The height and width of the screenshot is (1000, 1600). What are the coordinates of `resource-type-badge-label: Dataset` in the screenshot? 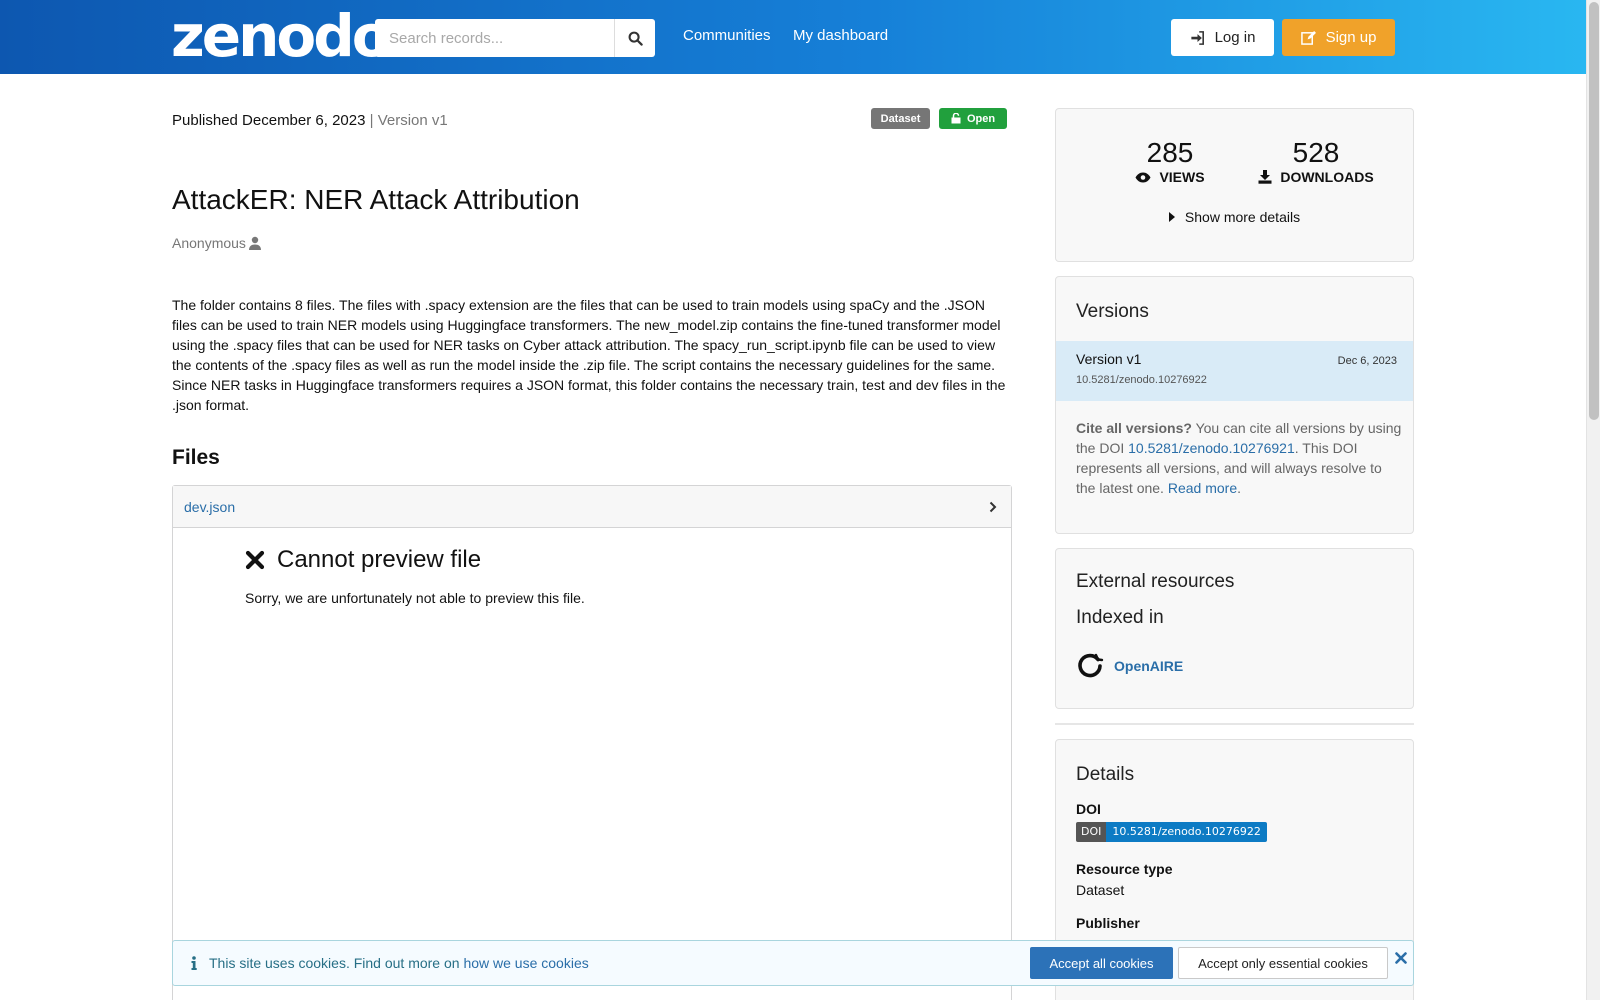 It's located at (900, 118).